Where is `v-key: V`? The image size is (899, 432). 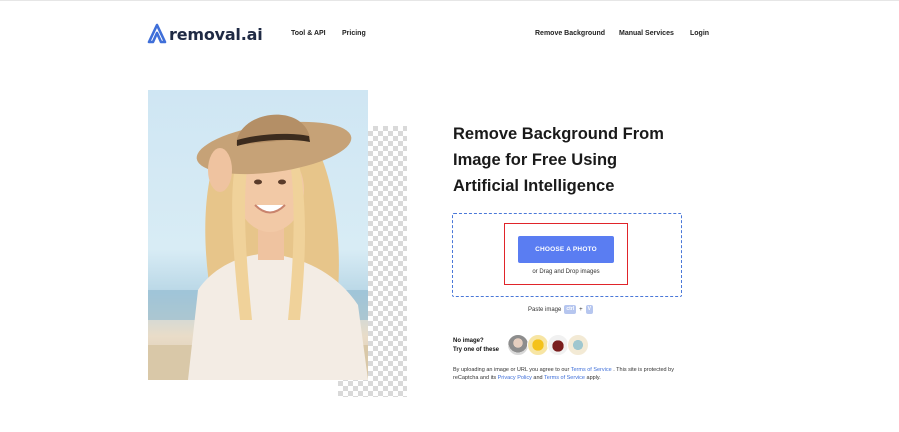
v-key: V is located at coordinates (589, 309).